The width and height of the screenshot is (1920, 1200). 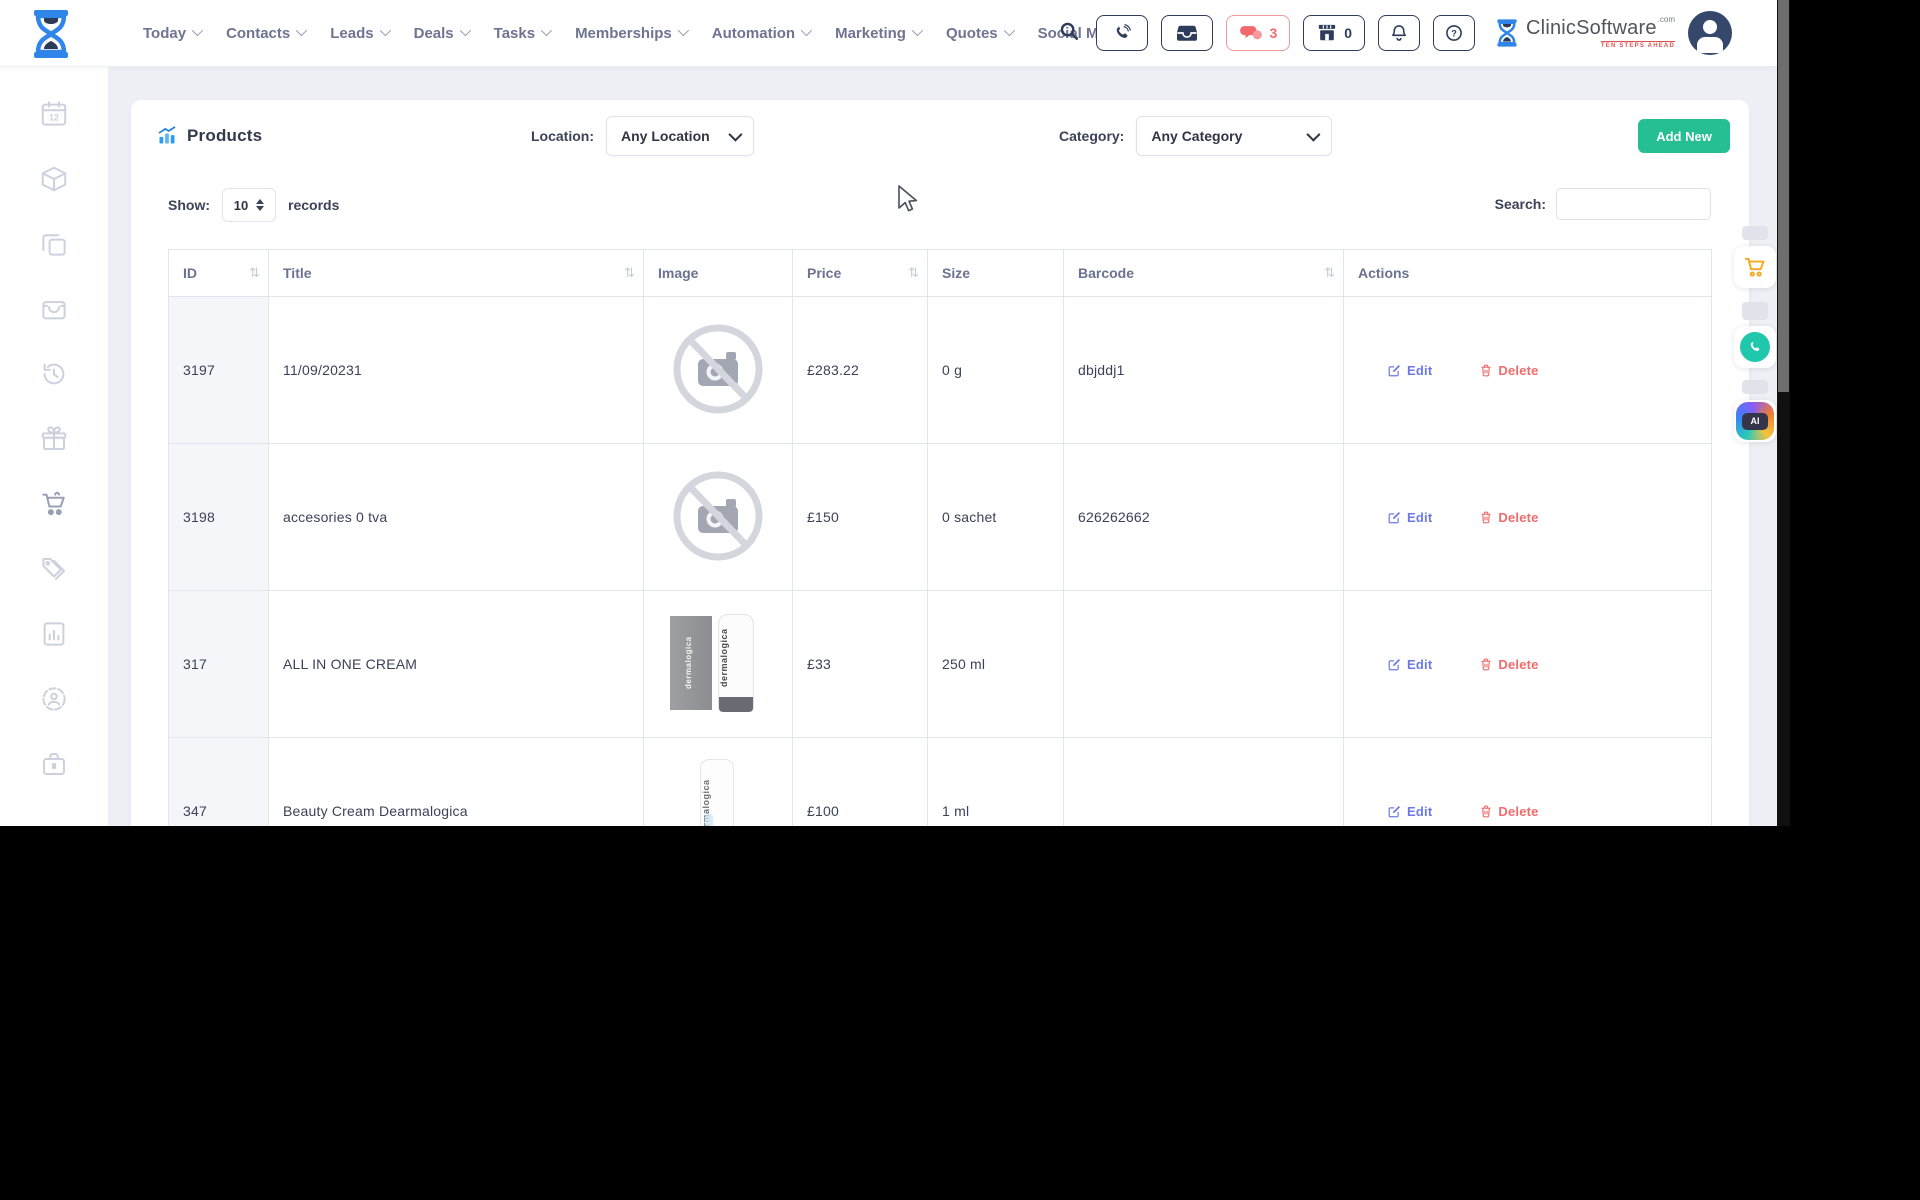 What do you see at coordinates (762, 33) in the screenshot?
I see `nav-item-automation: Automation` at bounding box center [762, 33].